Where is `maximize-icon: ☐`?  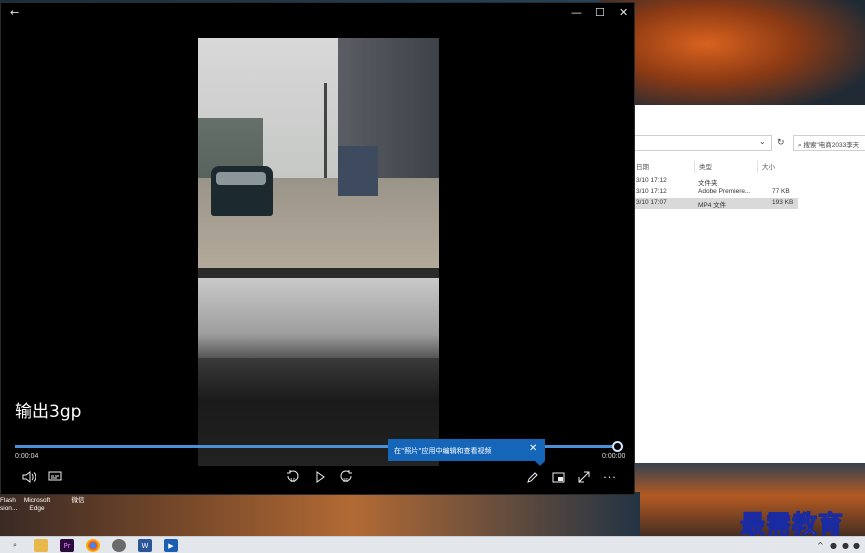 maximize-icon: ☐ is located at coordinates (600, 12).